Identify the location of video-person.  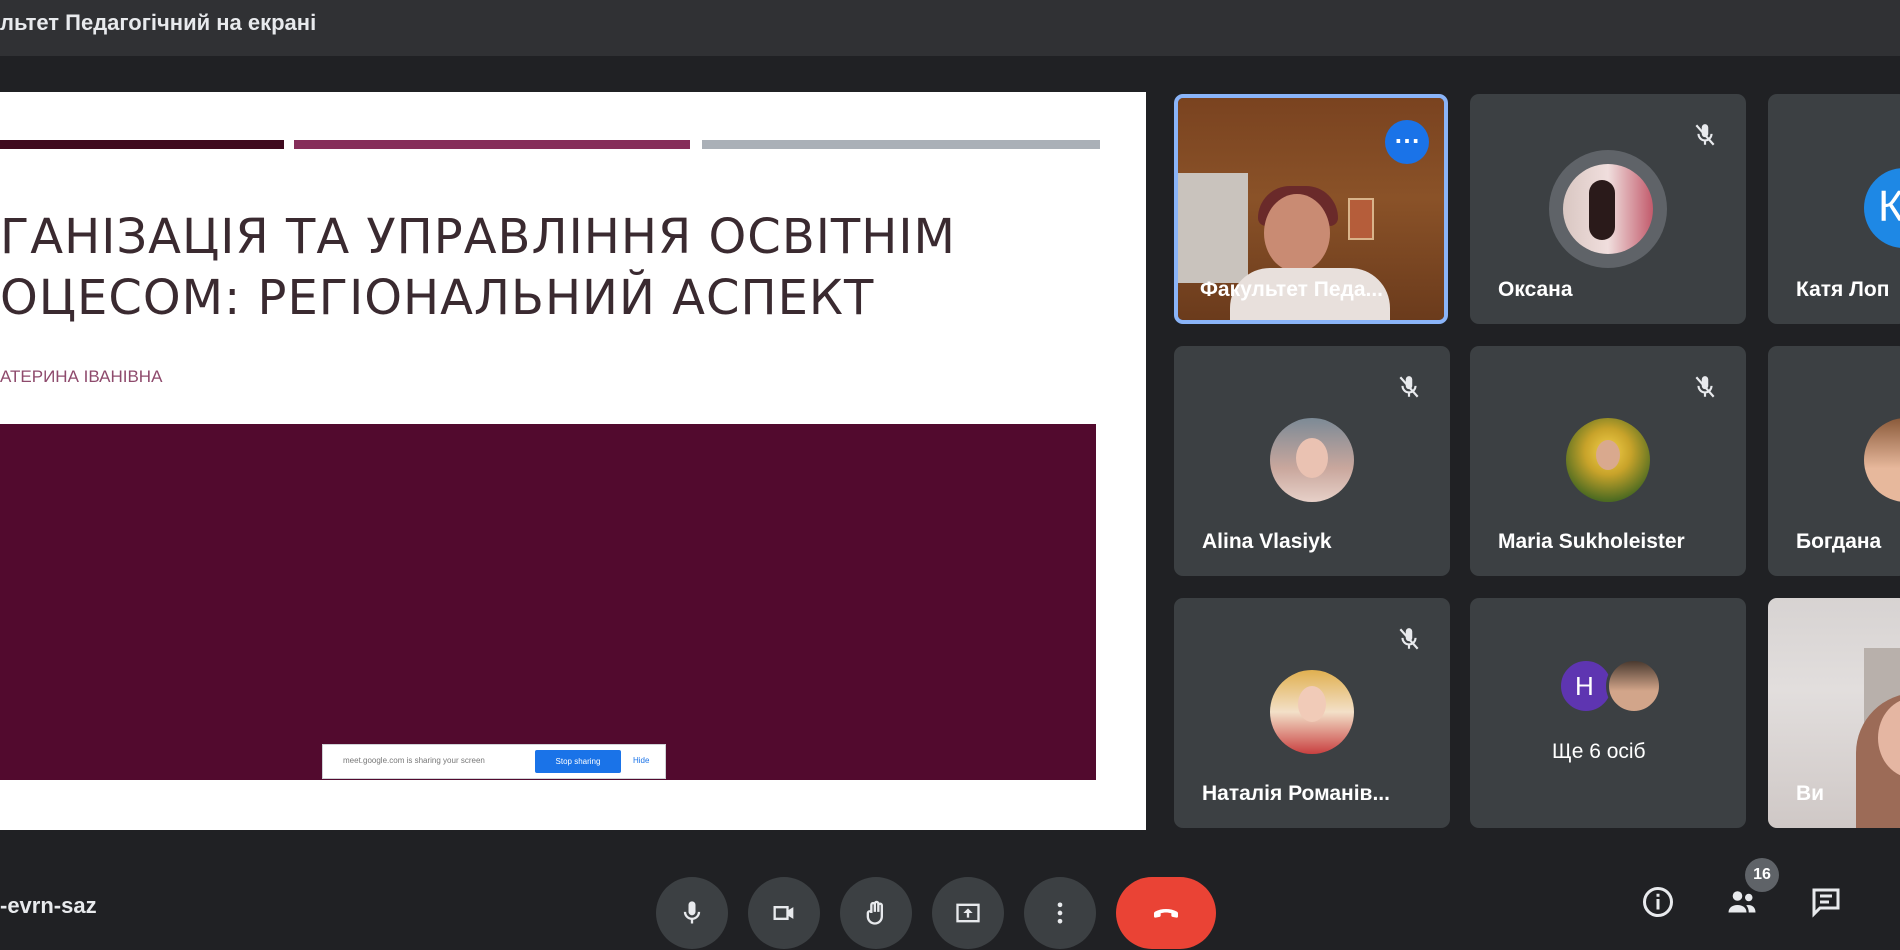
(1297, 233).